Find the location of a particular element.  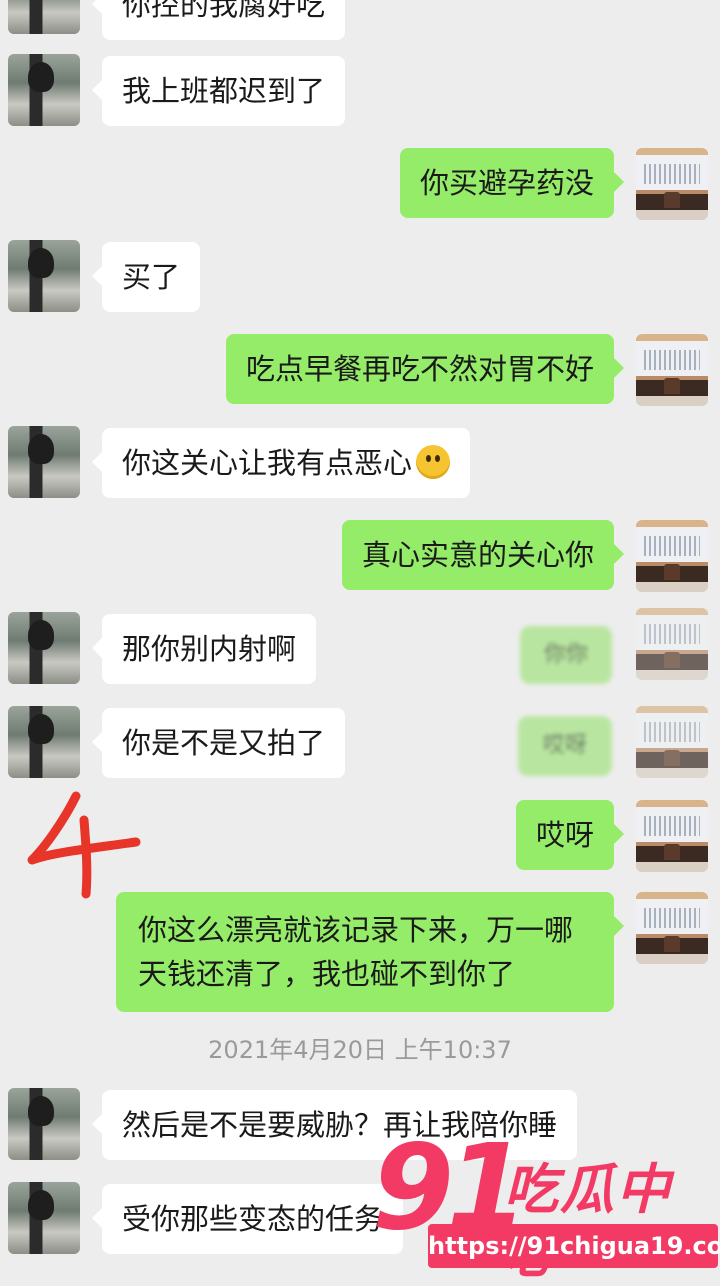

message-bubble-sent: 你买避孕药没 is located at coordinates (512, 183).